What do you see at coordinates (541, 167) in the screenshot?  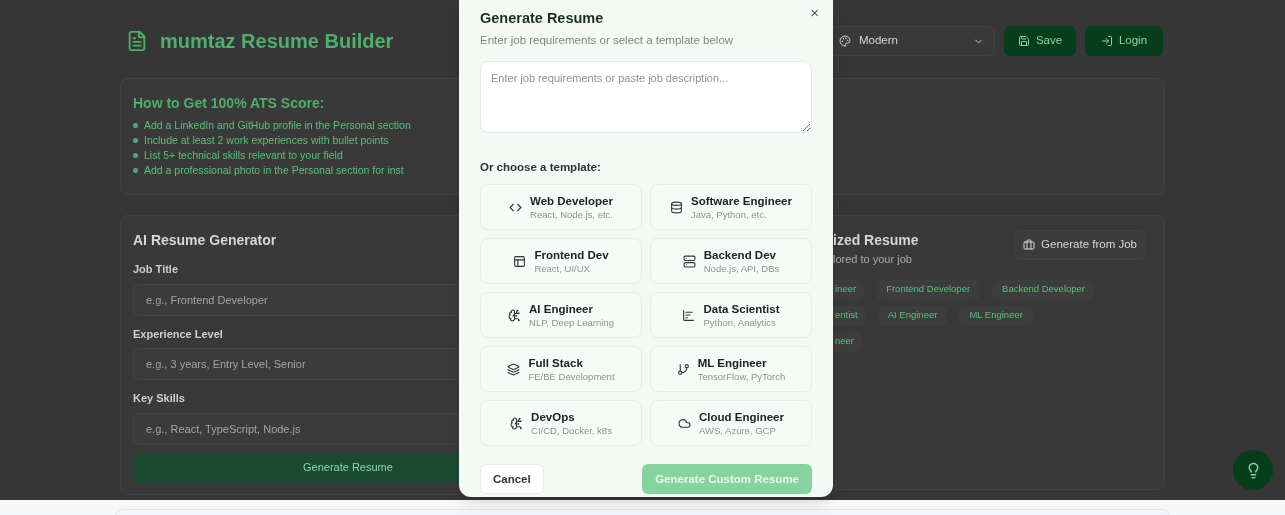 I see `template-section-label: Or choose a template:` at bounding box center [541, 167].